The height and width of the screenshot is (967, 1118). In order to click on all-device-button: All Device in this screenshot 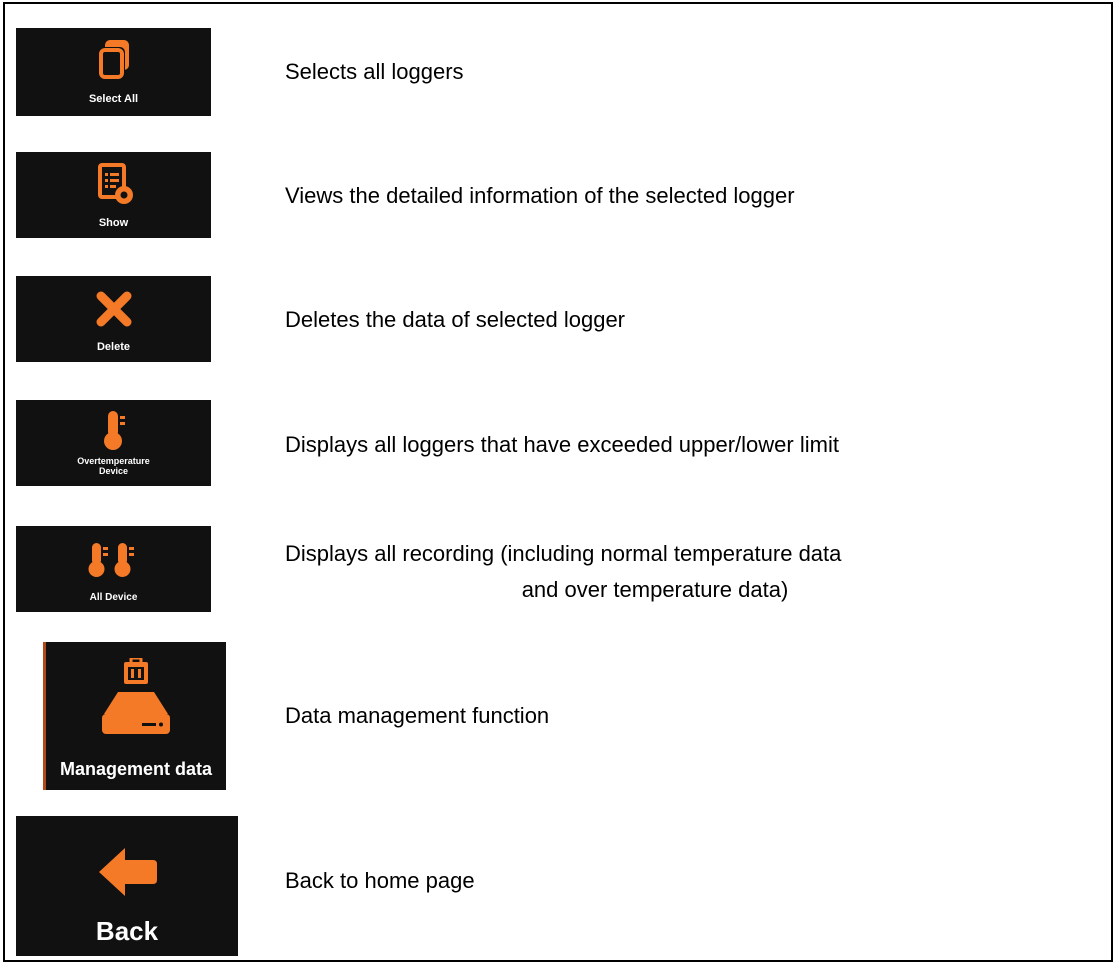, I will do `click(113, 569)`.